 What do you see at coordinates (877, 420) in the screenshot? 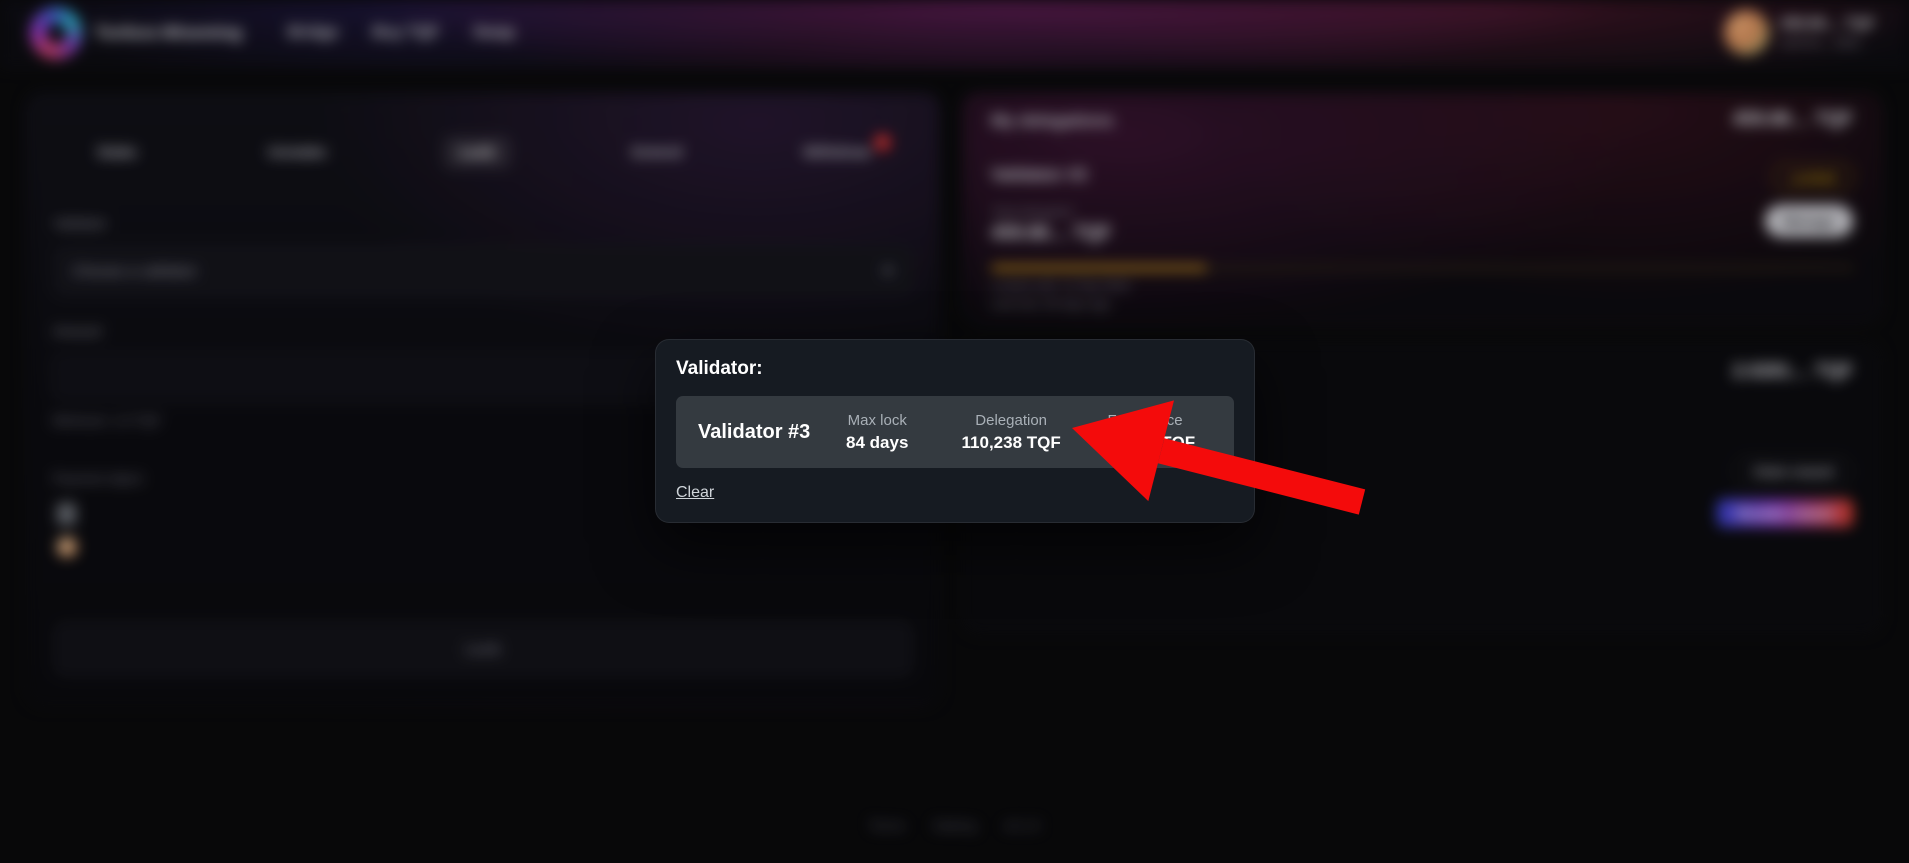
I see `max-lock-label: Max lock` at bounding box center [877, 420].